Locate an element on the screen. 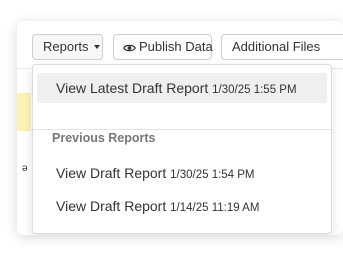  menu-item-date: 1/14/25 11:19 AM is located at coordinates (215, 208).